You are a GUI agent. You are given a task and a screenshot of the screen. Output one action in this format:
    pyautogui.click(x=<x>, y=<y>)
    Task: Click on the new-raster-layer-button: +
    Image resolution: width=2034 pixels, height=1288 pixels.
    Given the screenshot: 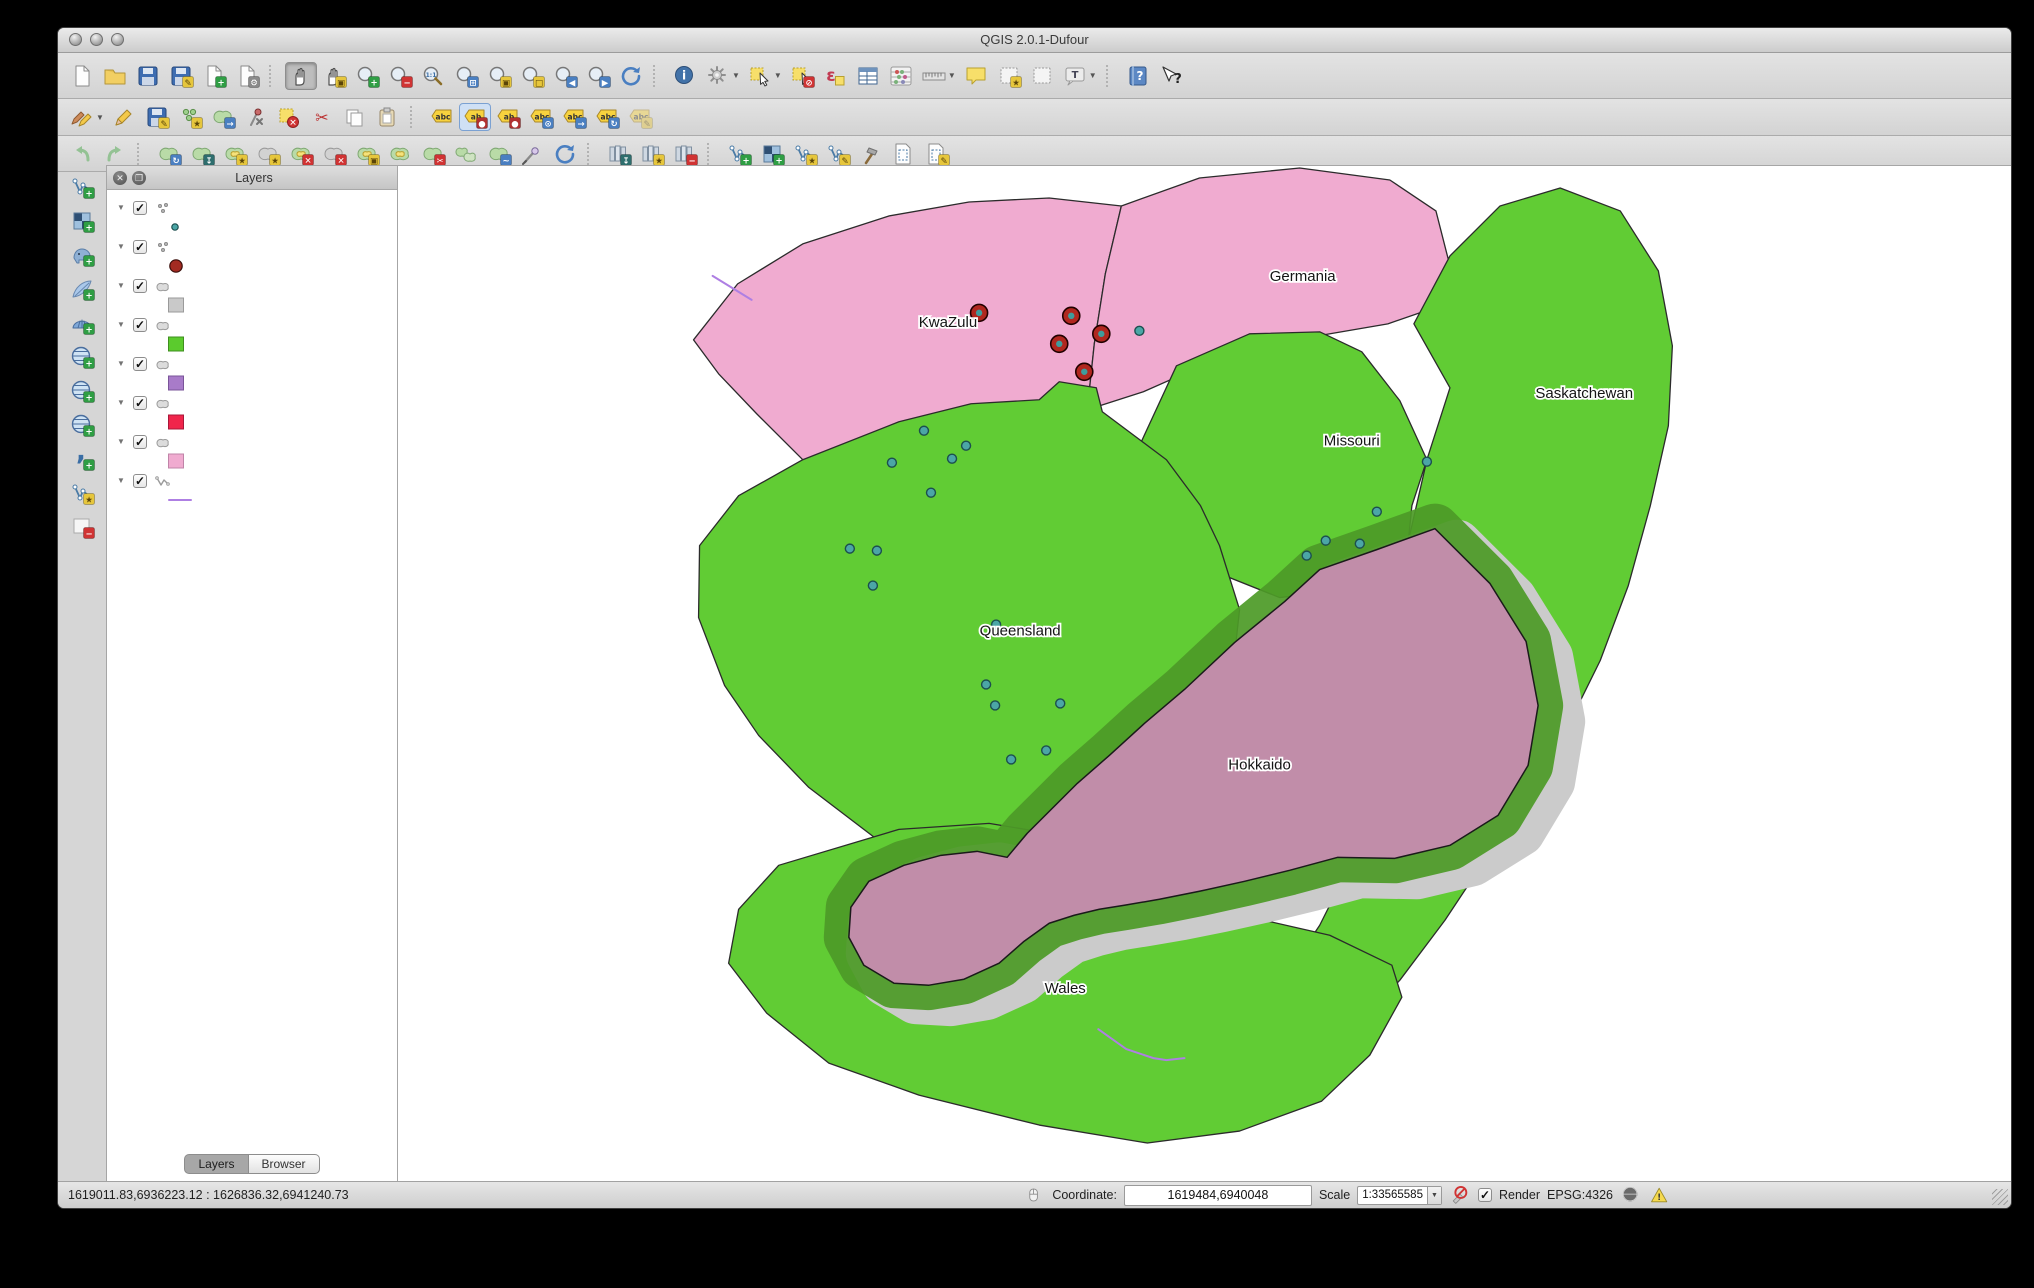 What is the action you would take?
    pyautogui.click(x=772, y=154)
    